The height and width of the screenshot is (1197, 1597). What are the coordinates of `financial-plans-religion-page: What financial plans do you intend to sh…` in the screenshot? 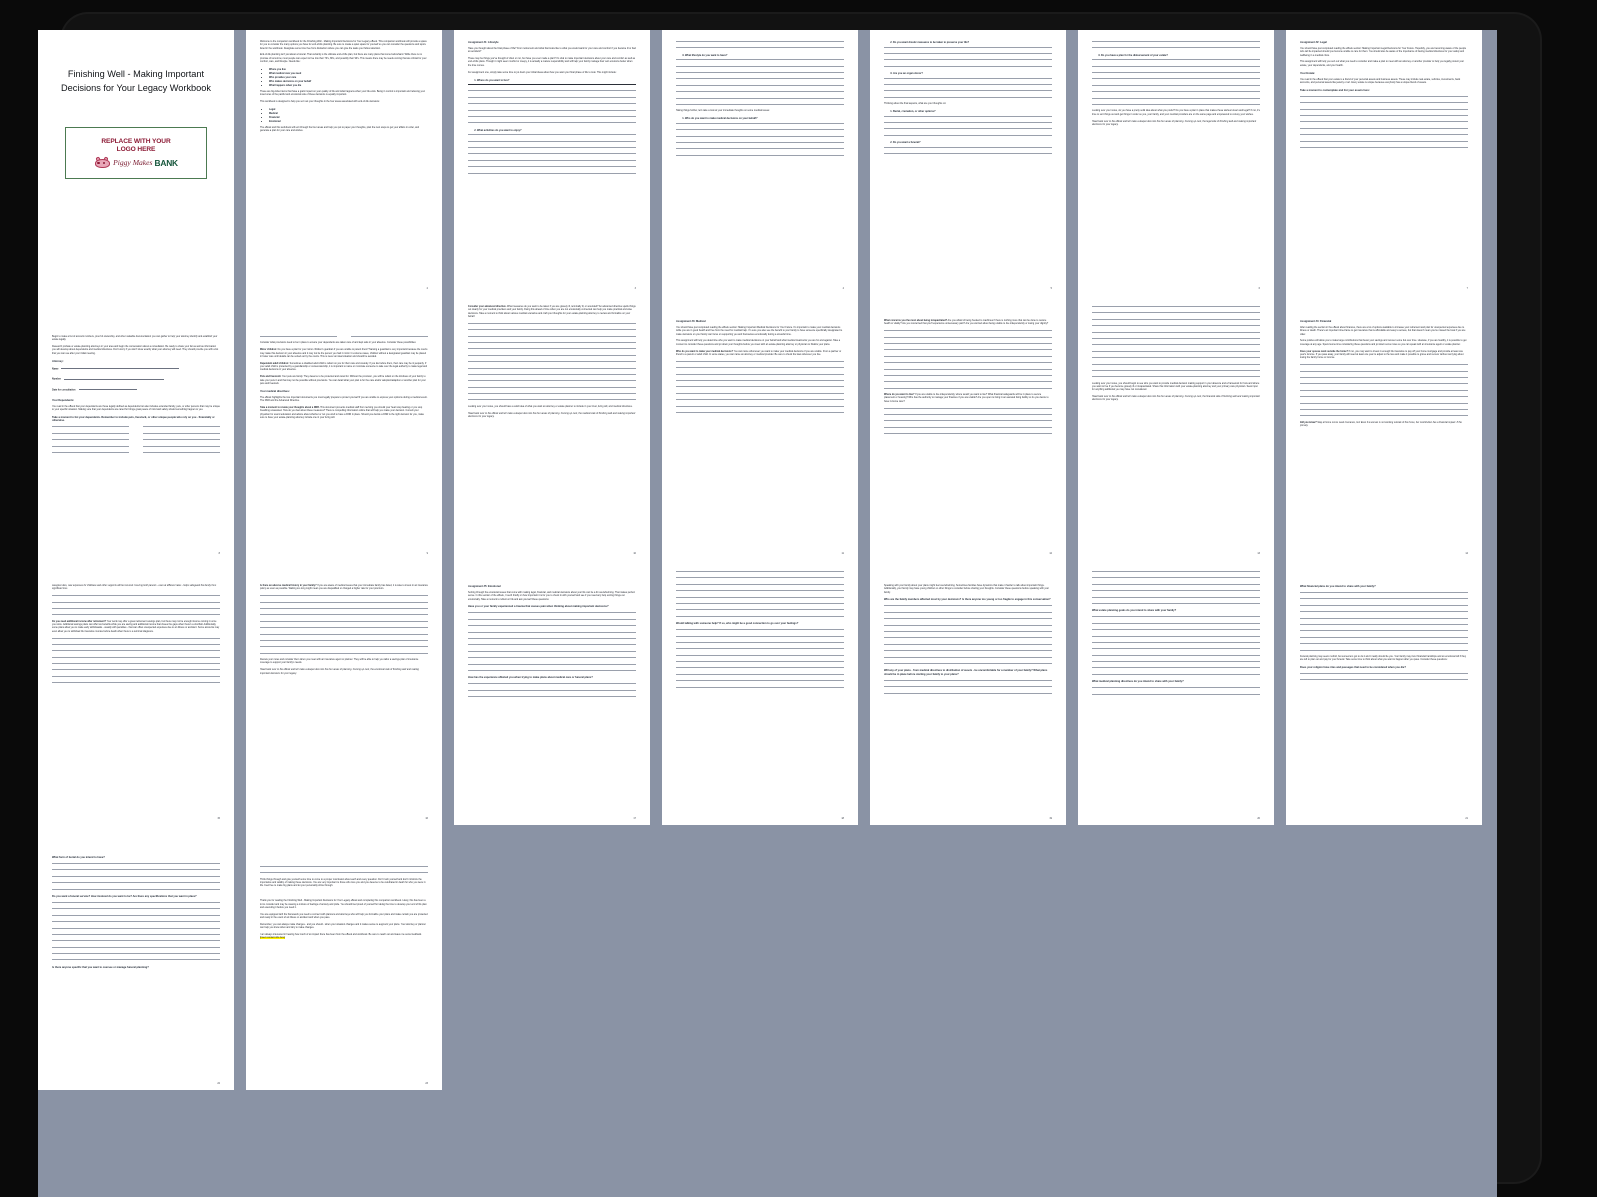 It's located at (1384, 692).